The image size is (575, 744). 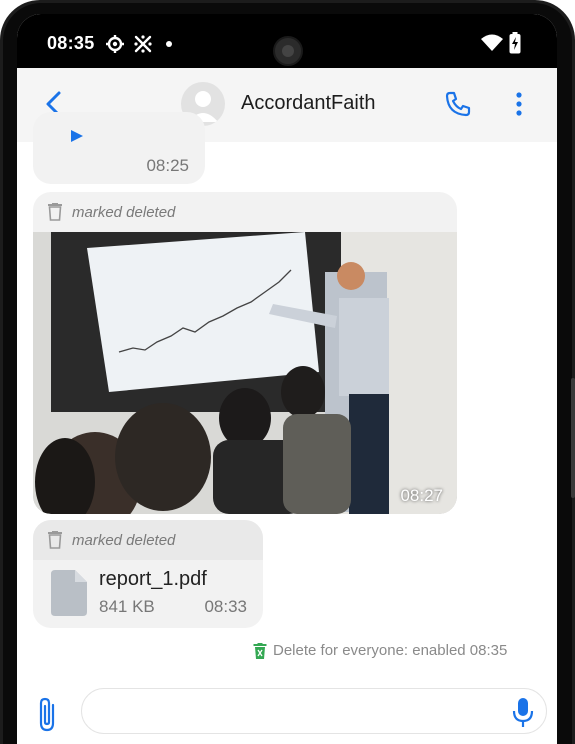 What do you see at coordinates (48, 715) in the screenshot?
I see `paperclip-attach-icon` at bounding box center [48, 715].